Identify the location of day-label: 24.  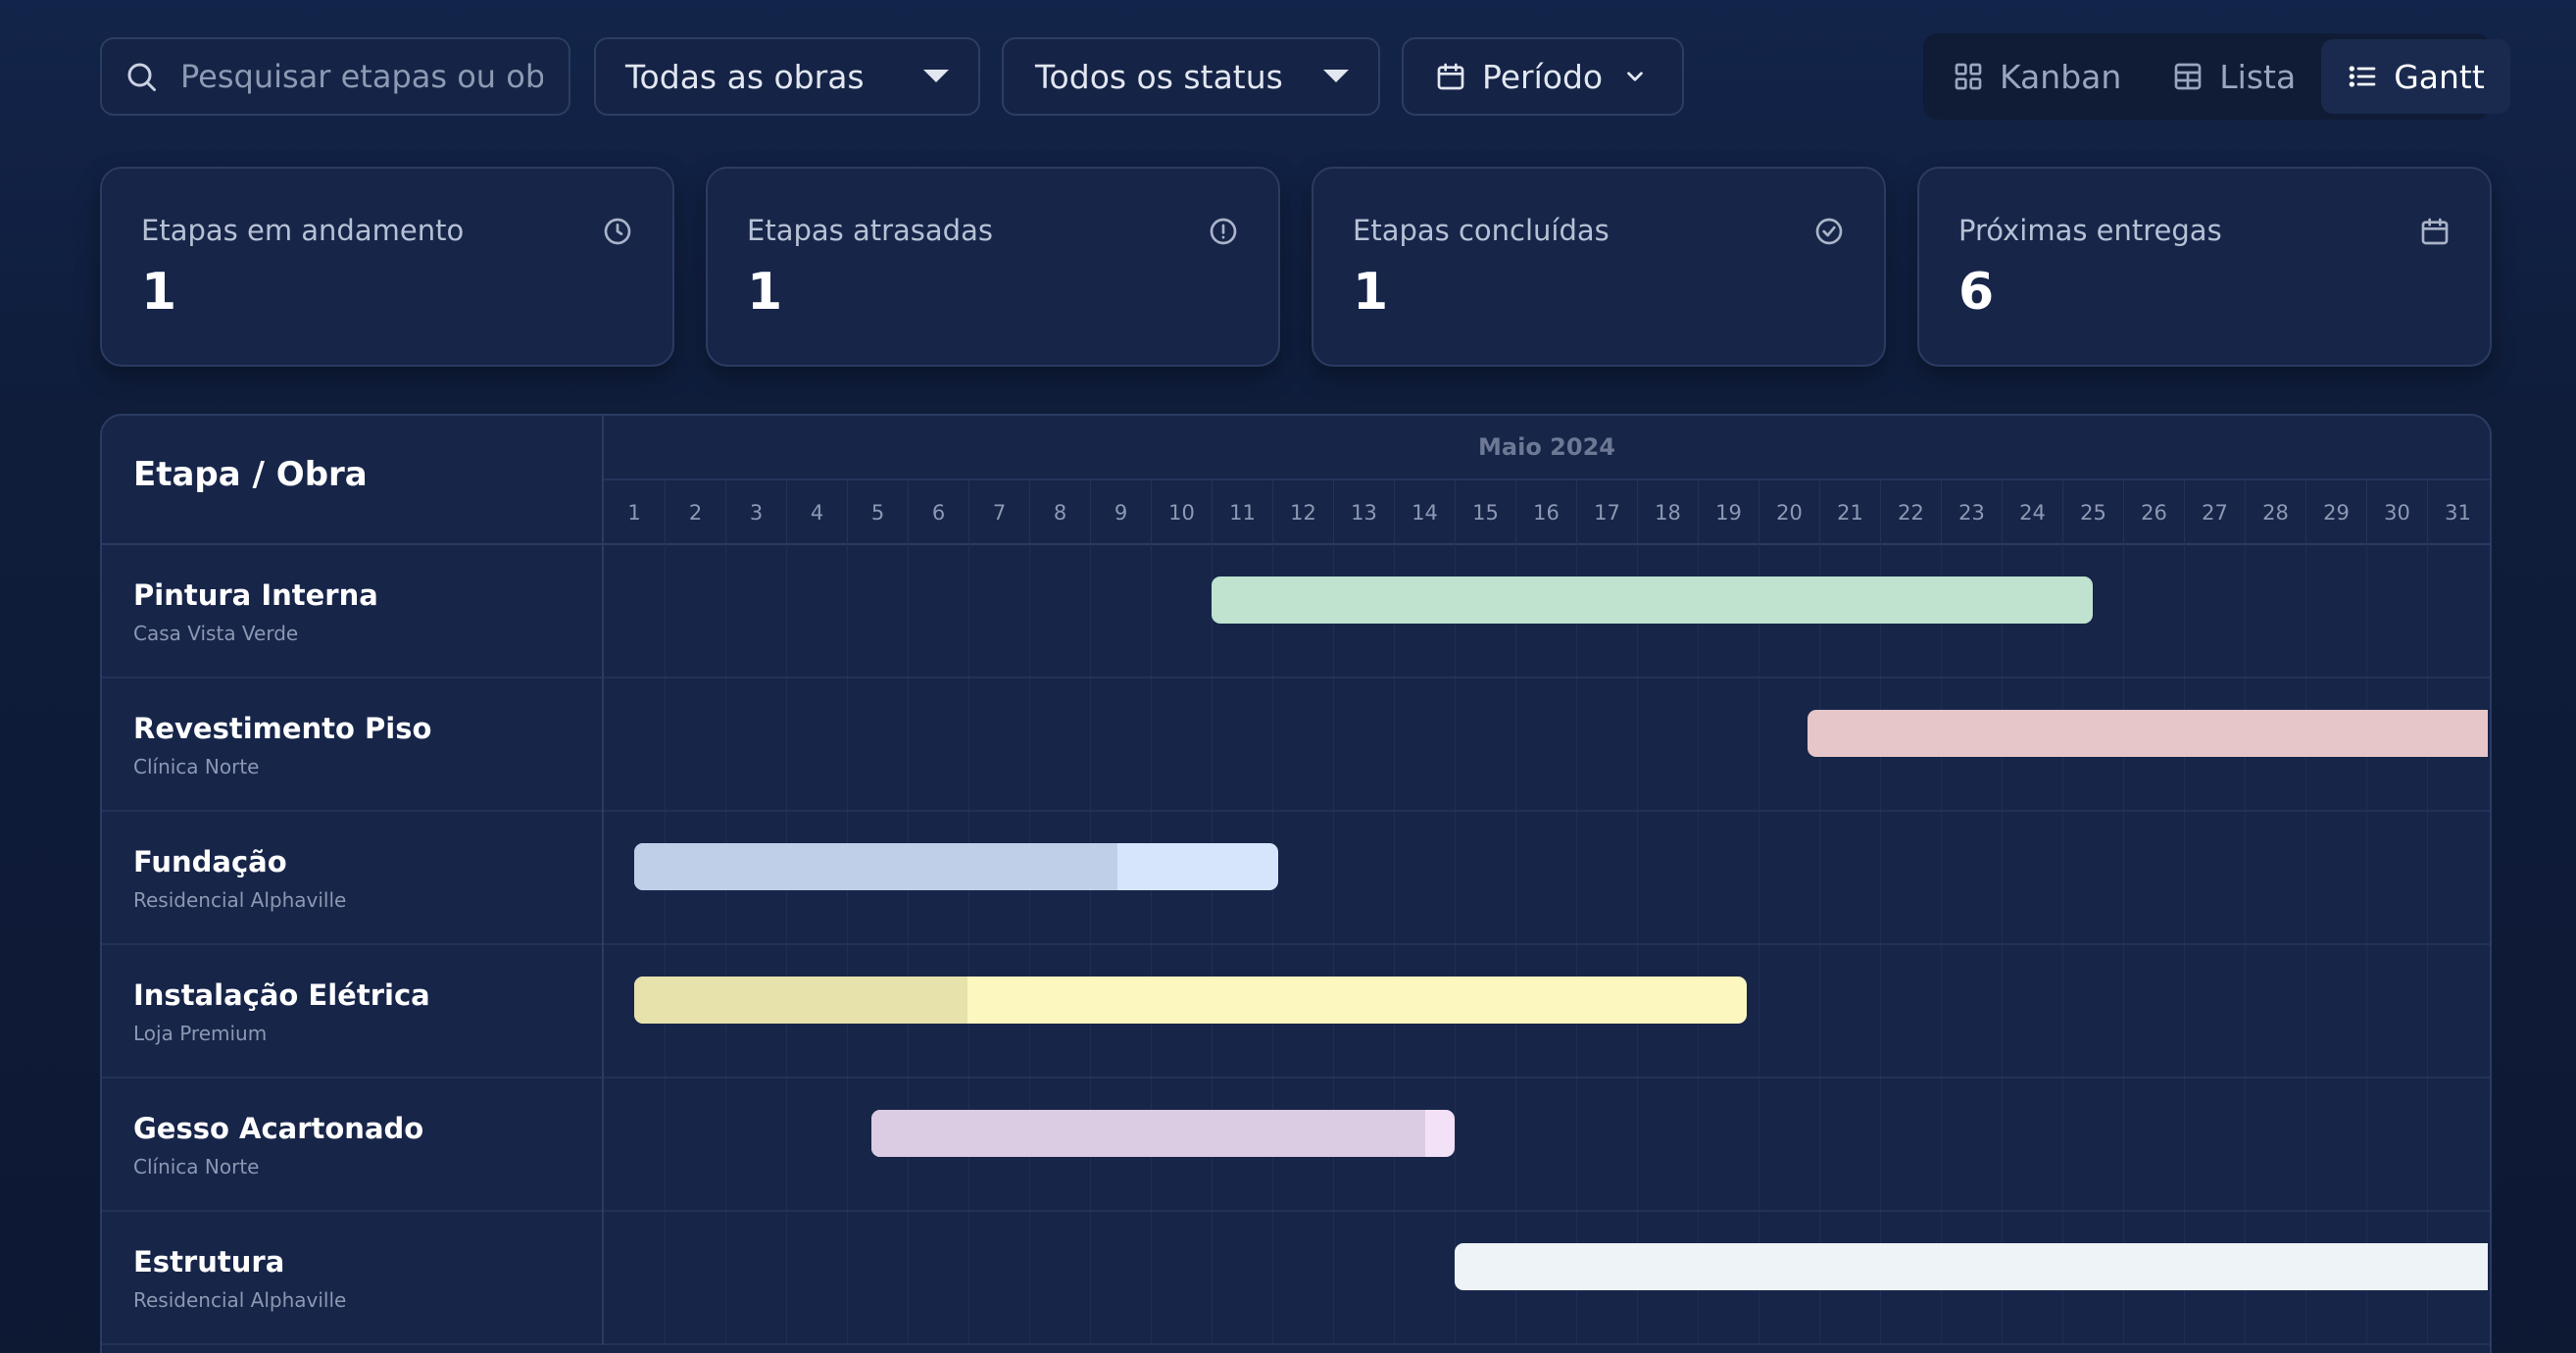
(2032, 512).